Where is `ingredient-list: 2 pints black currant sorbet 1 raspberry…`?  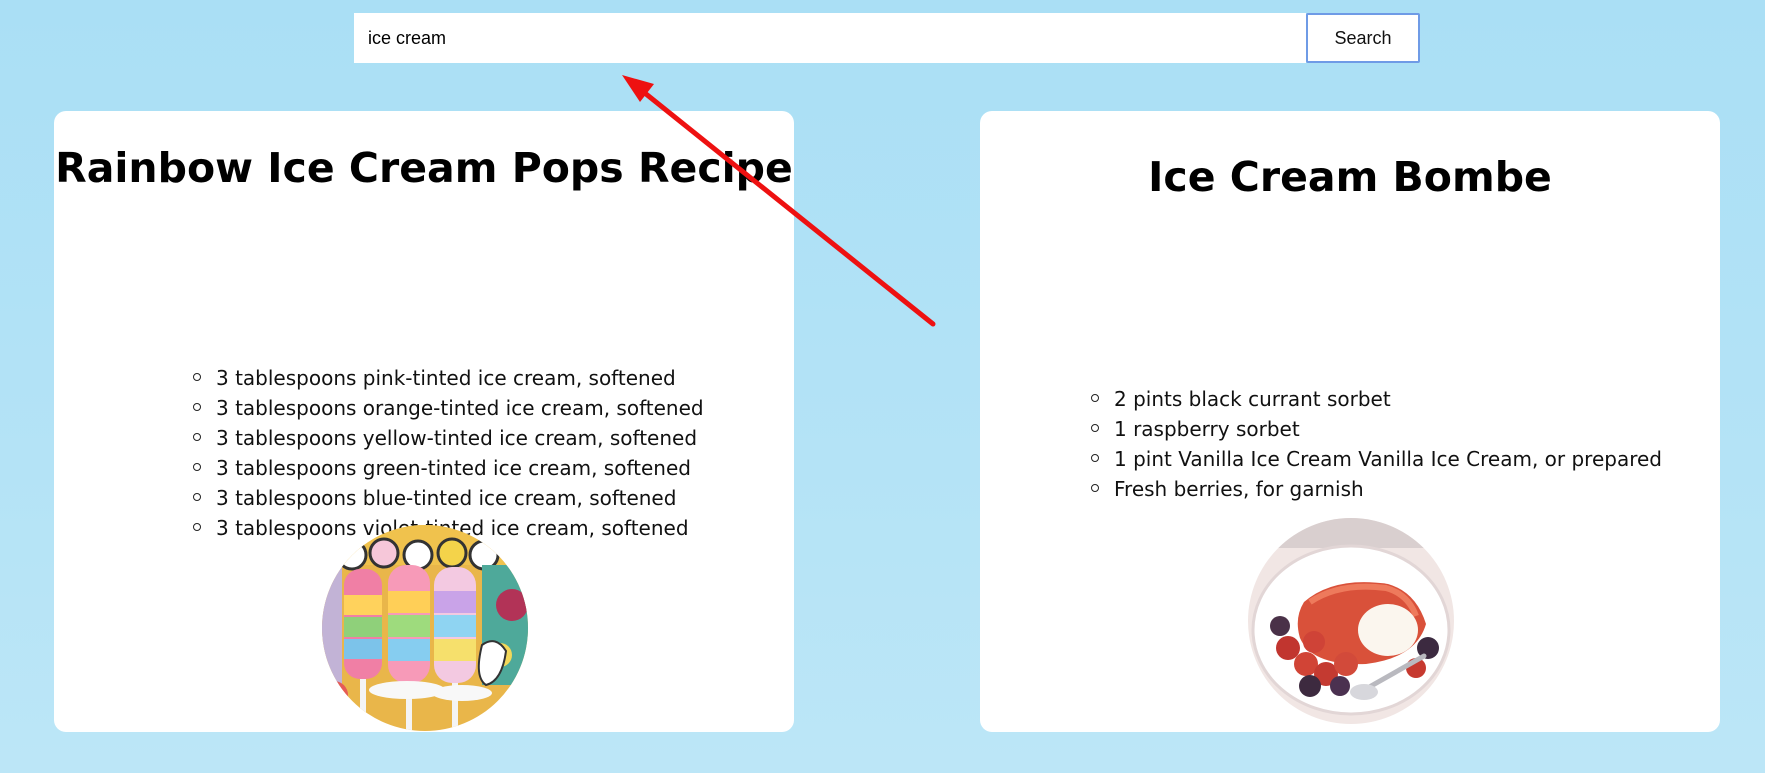
ingredient-list: 2 pints black currant sorbet 1 raspberry… is located at coordinates (1376, 444).